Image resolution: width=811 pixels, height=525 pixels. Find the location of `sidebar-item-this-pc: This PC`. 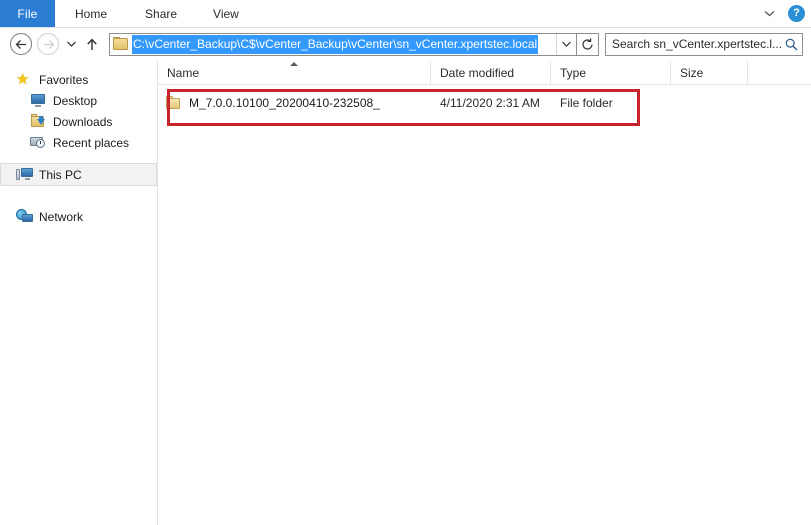

sidebar-item-this-pc: This PC is located at coordinates (78, 174).